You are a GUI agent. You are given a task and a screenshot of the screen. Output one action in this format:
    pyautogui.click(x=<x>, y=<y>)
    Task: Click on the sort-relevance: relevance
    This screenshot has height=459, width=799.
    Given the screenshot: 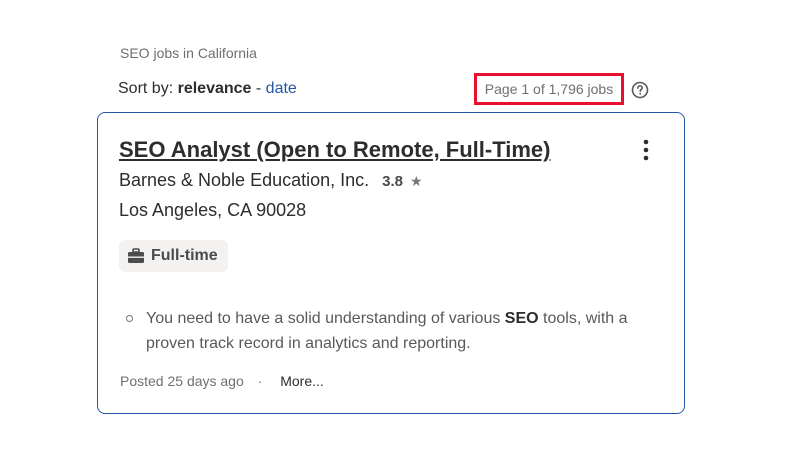 What is the action you would take?
    pyautogui.click(x=214, y=88)
    